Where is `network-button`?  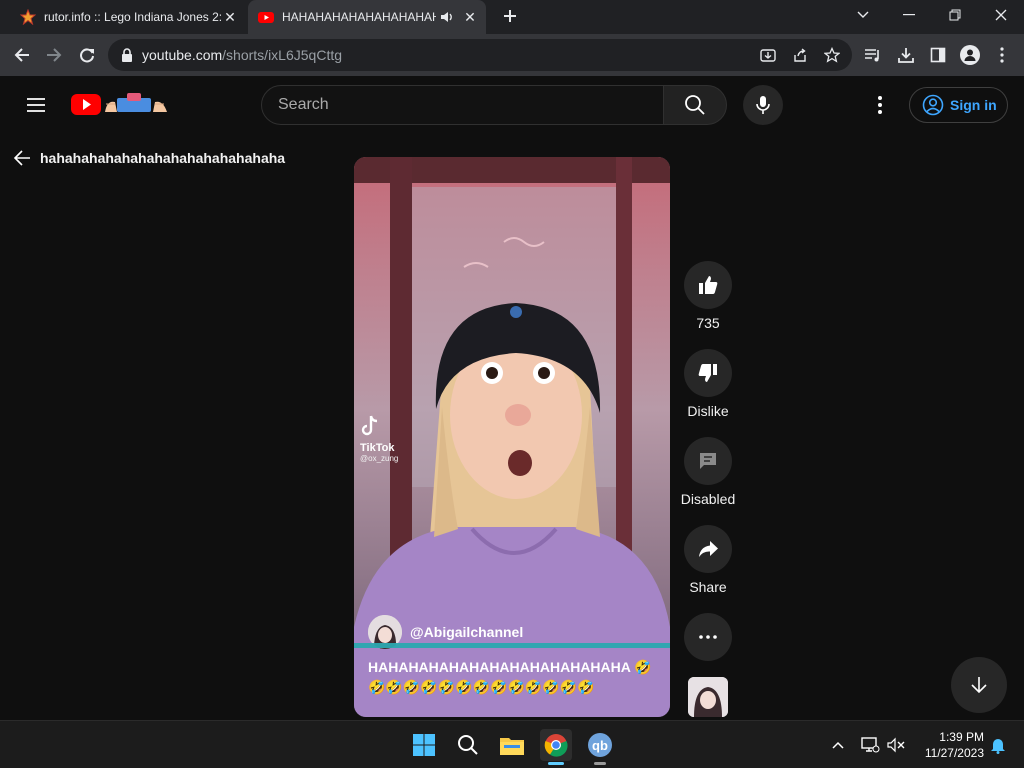 network-button is located at coordinates (870, 745).